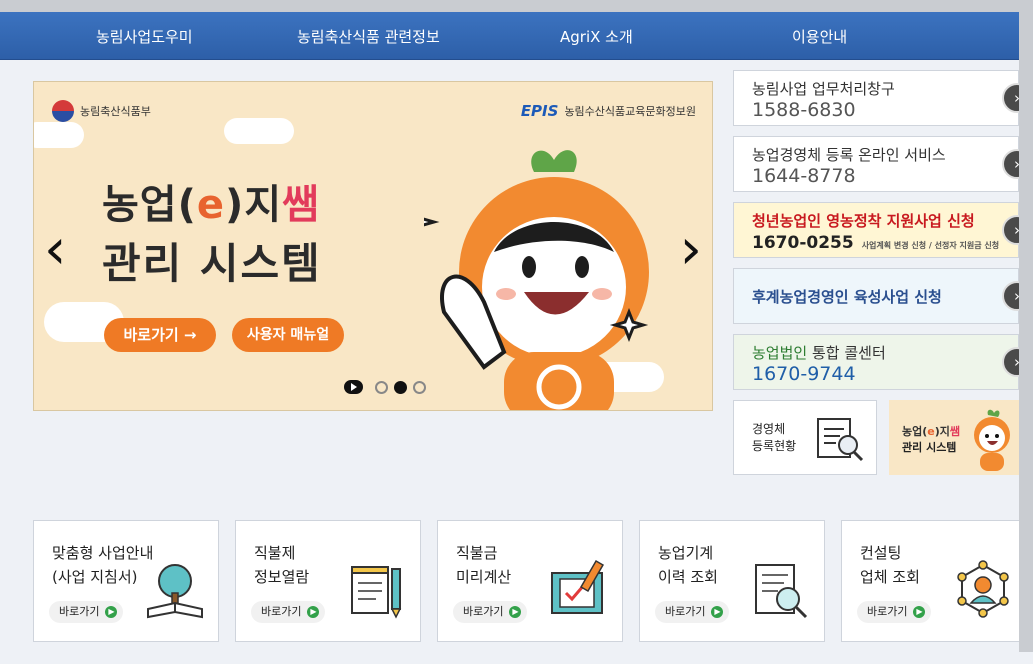  What do you see at coordinates (484, 565) in the screenshot?
I see `card-title: 직불금 미리계산` at bounding box center [484, 565].